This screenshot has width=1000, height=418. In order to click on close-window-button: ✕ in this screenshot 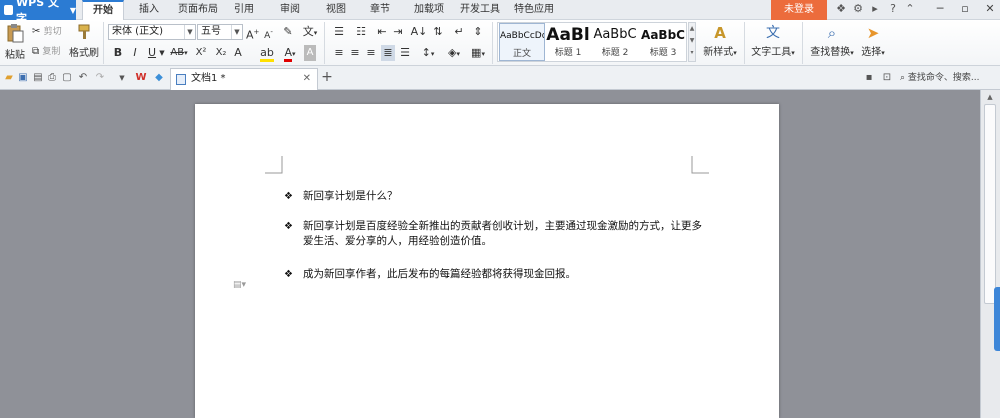, I will do `click(990, 9)`.